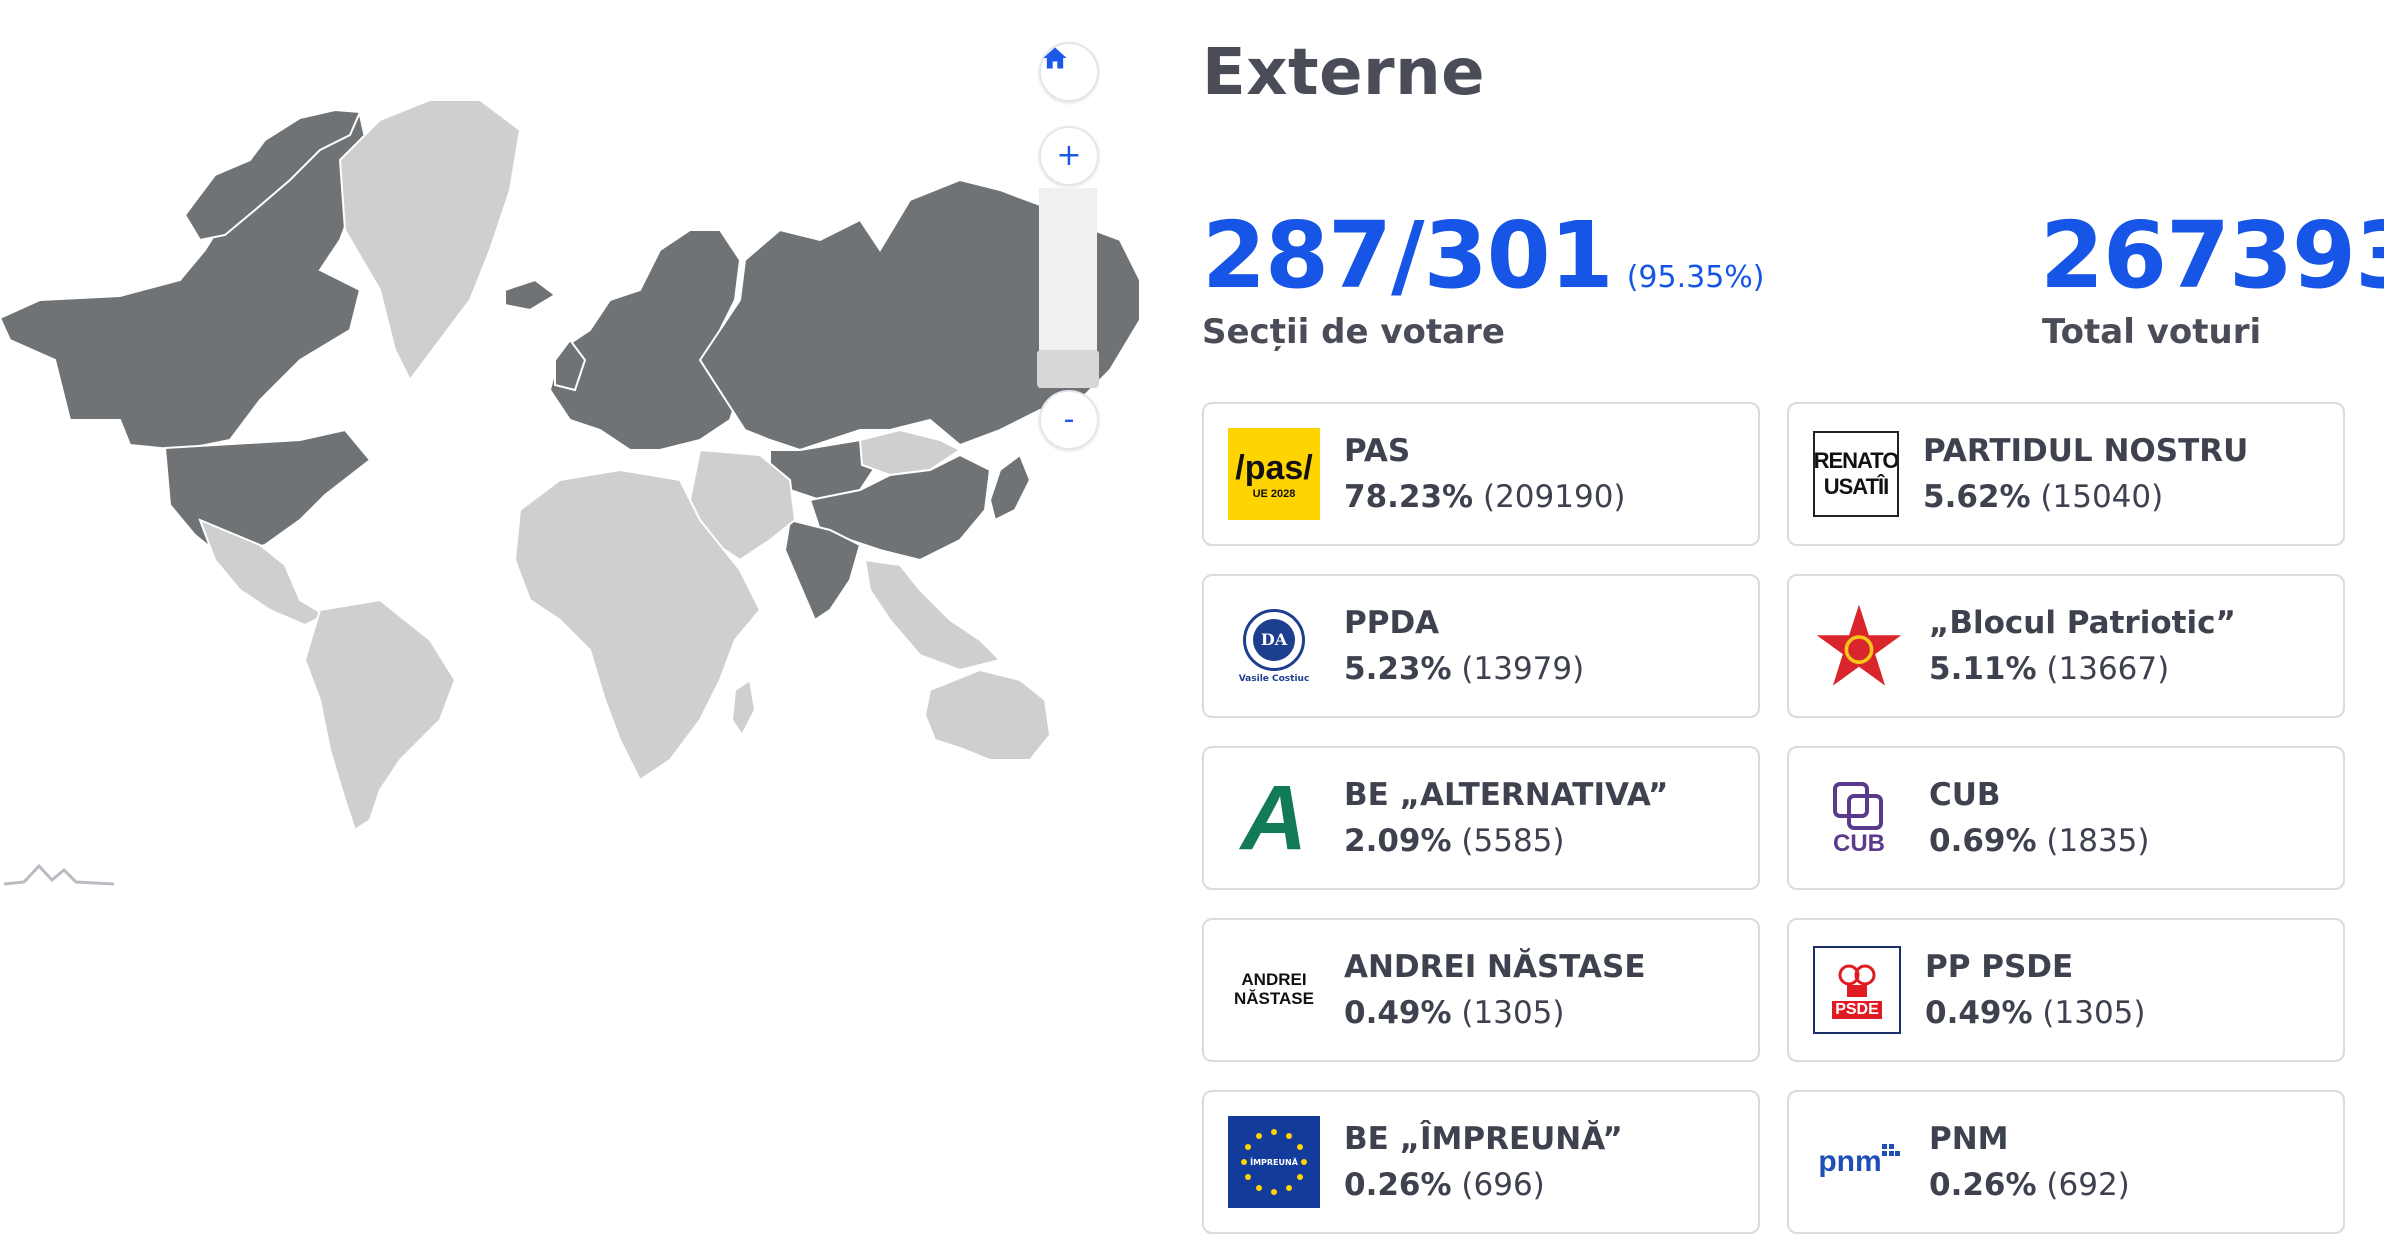 The width and height of the screenshot is (2384, 1252). What do you see at coordinates (1513, 841) in the screenshot?
I see `party-votes: (5585)` at bounding box center [1513, 841].